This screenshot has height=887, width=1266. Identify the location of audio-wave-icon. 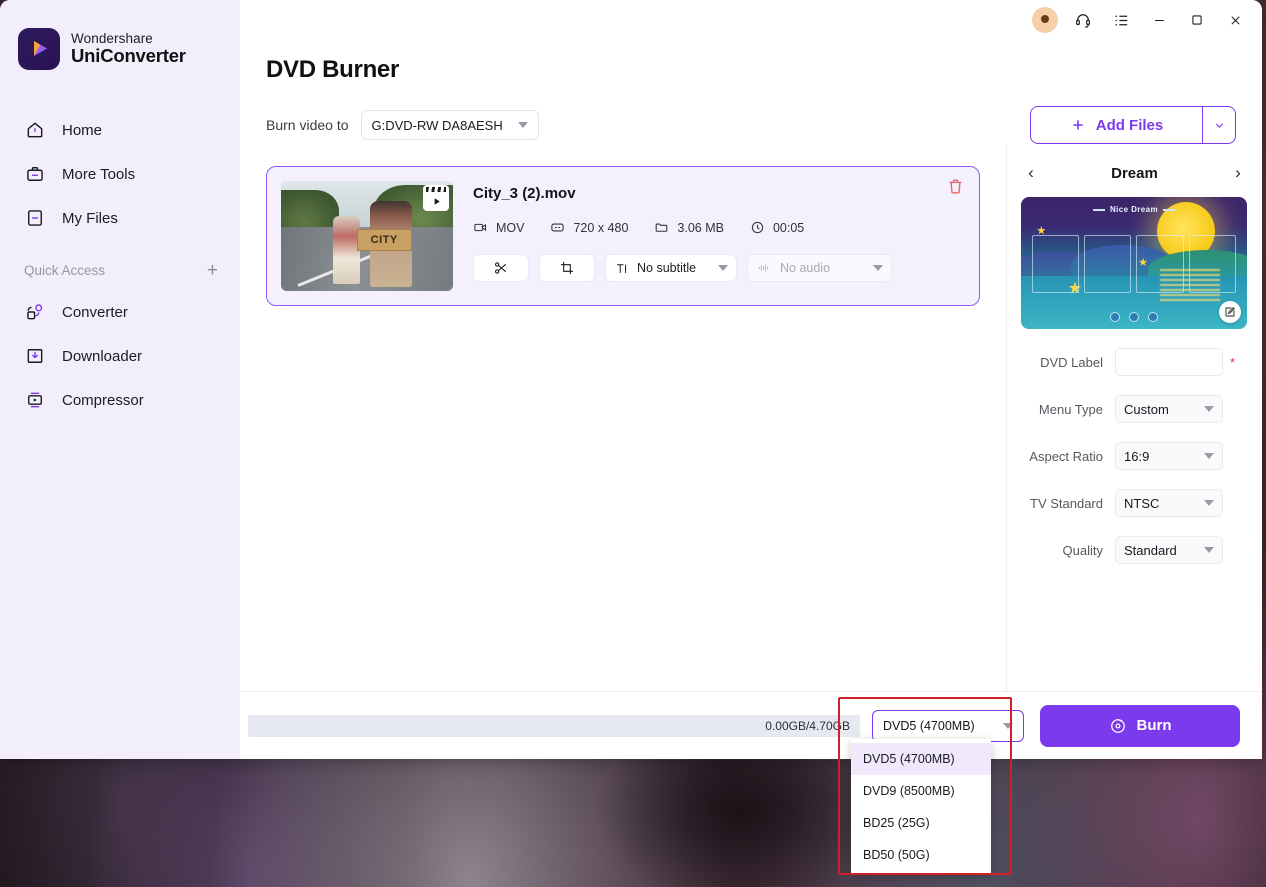
(763, 268).